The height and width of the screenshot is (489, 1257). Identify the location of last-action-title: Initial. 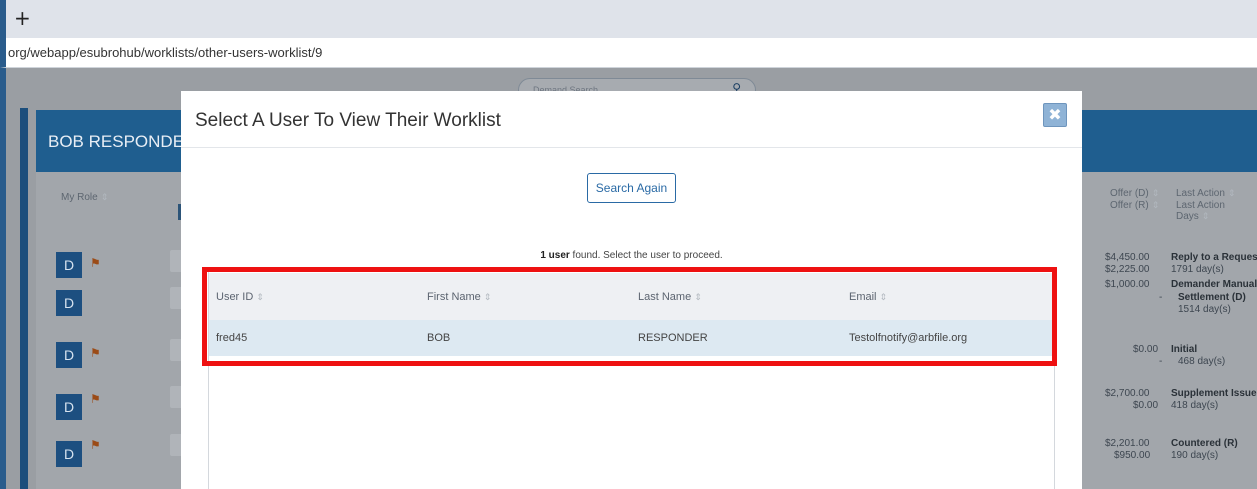
(1184, 349).